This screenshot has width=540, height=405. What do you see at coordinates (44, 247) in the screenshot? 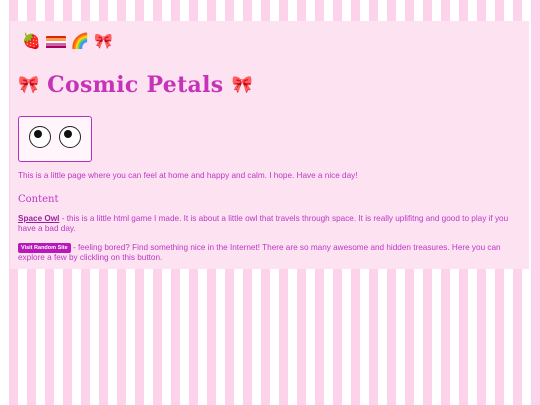
I see `visit-random-site-button: Visit Random Site` at bounding box center [44, 247].